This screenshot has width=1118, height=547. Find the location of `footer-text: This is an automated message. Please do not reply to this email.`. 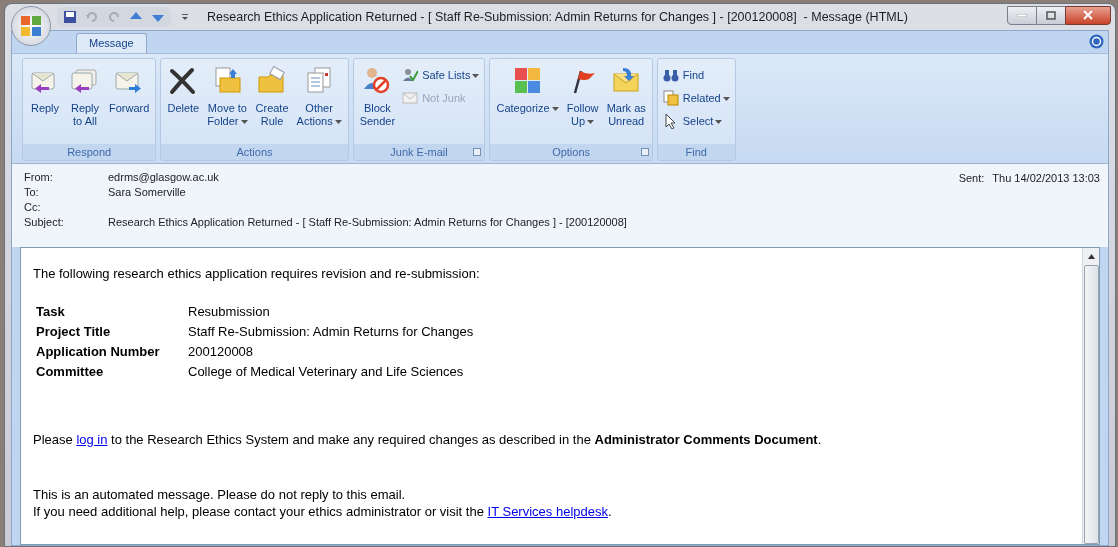

footer-text: This is an automated message. Please do not reply to this email. is located at coordinates (220, 494).